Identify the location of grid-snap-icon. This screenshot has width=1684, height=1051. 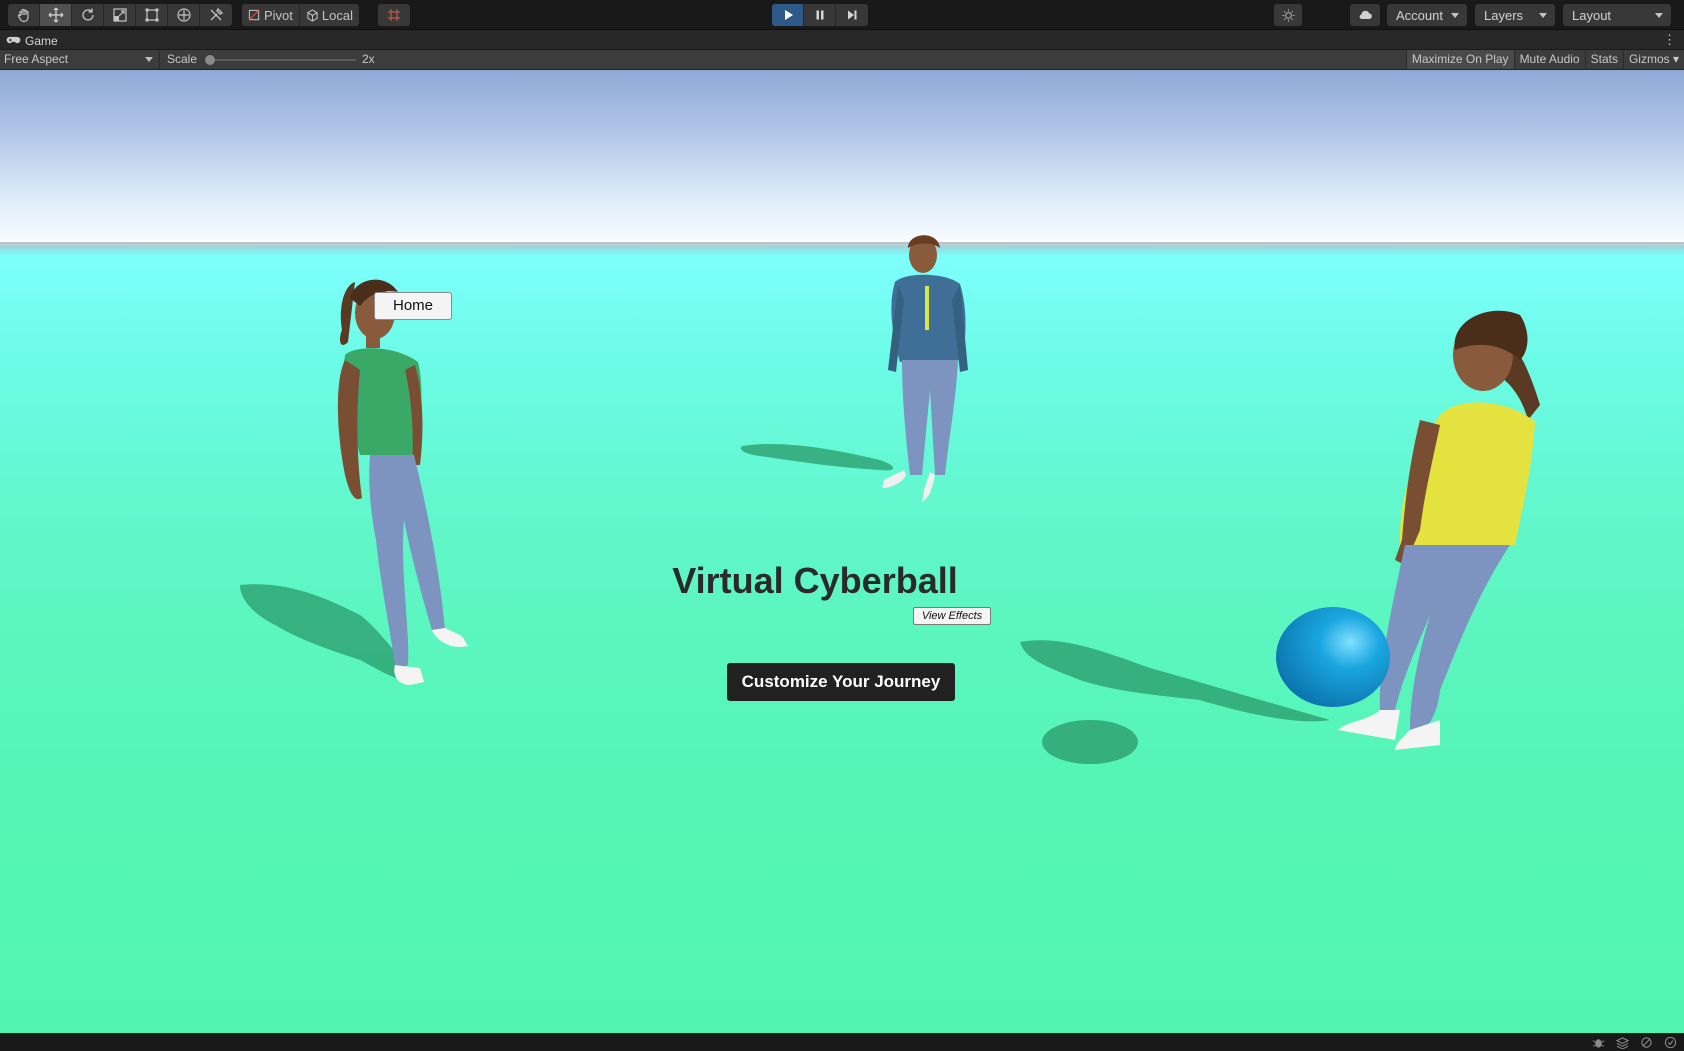
(394, 15).